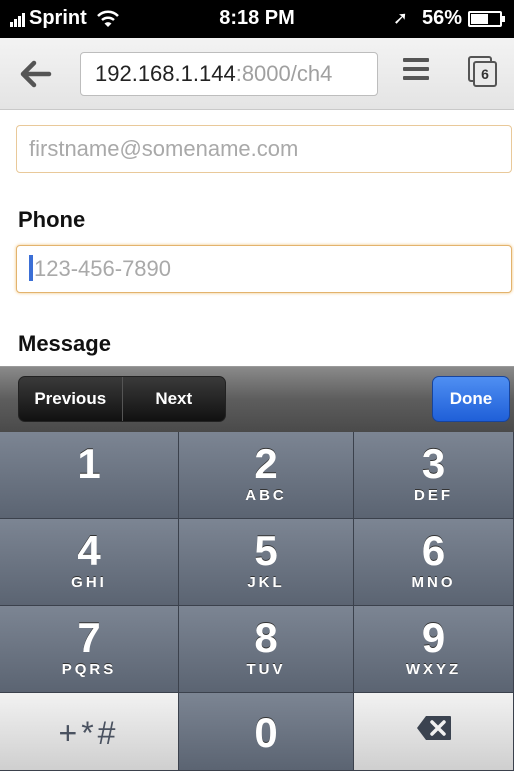 The width and height of the screenshot is (514, 771). Describe the element at coordinates (89, 475) in the screenshot. I see `key-1: 1` at that location.